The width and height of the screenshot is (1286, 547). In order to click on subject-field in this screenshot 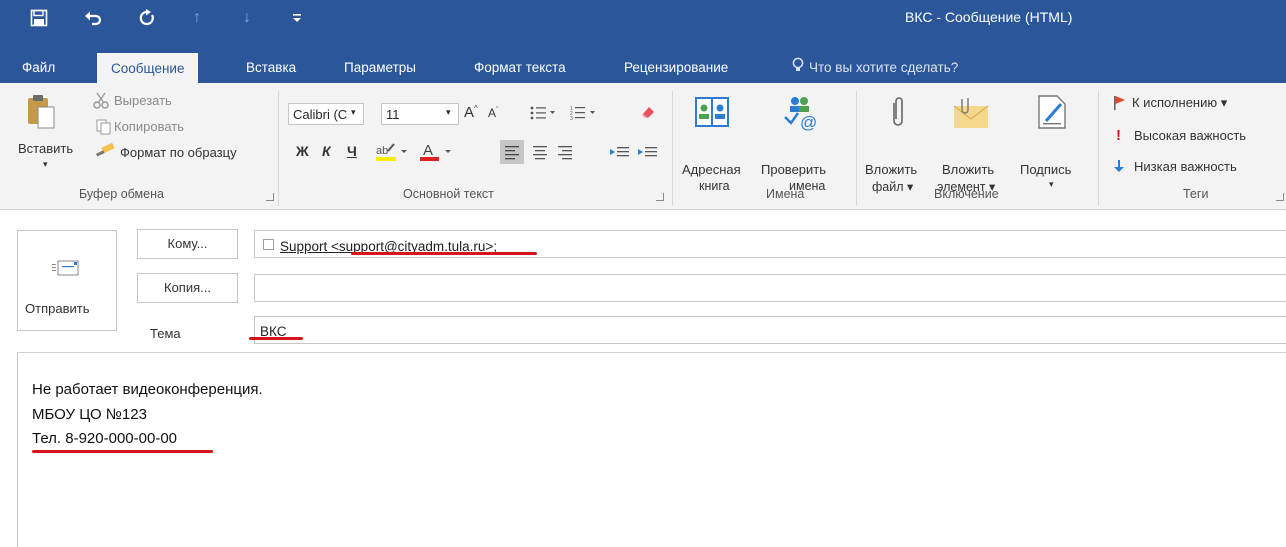, I will do `click(770, 330)`.